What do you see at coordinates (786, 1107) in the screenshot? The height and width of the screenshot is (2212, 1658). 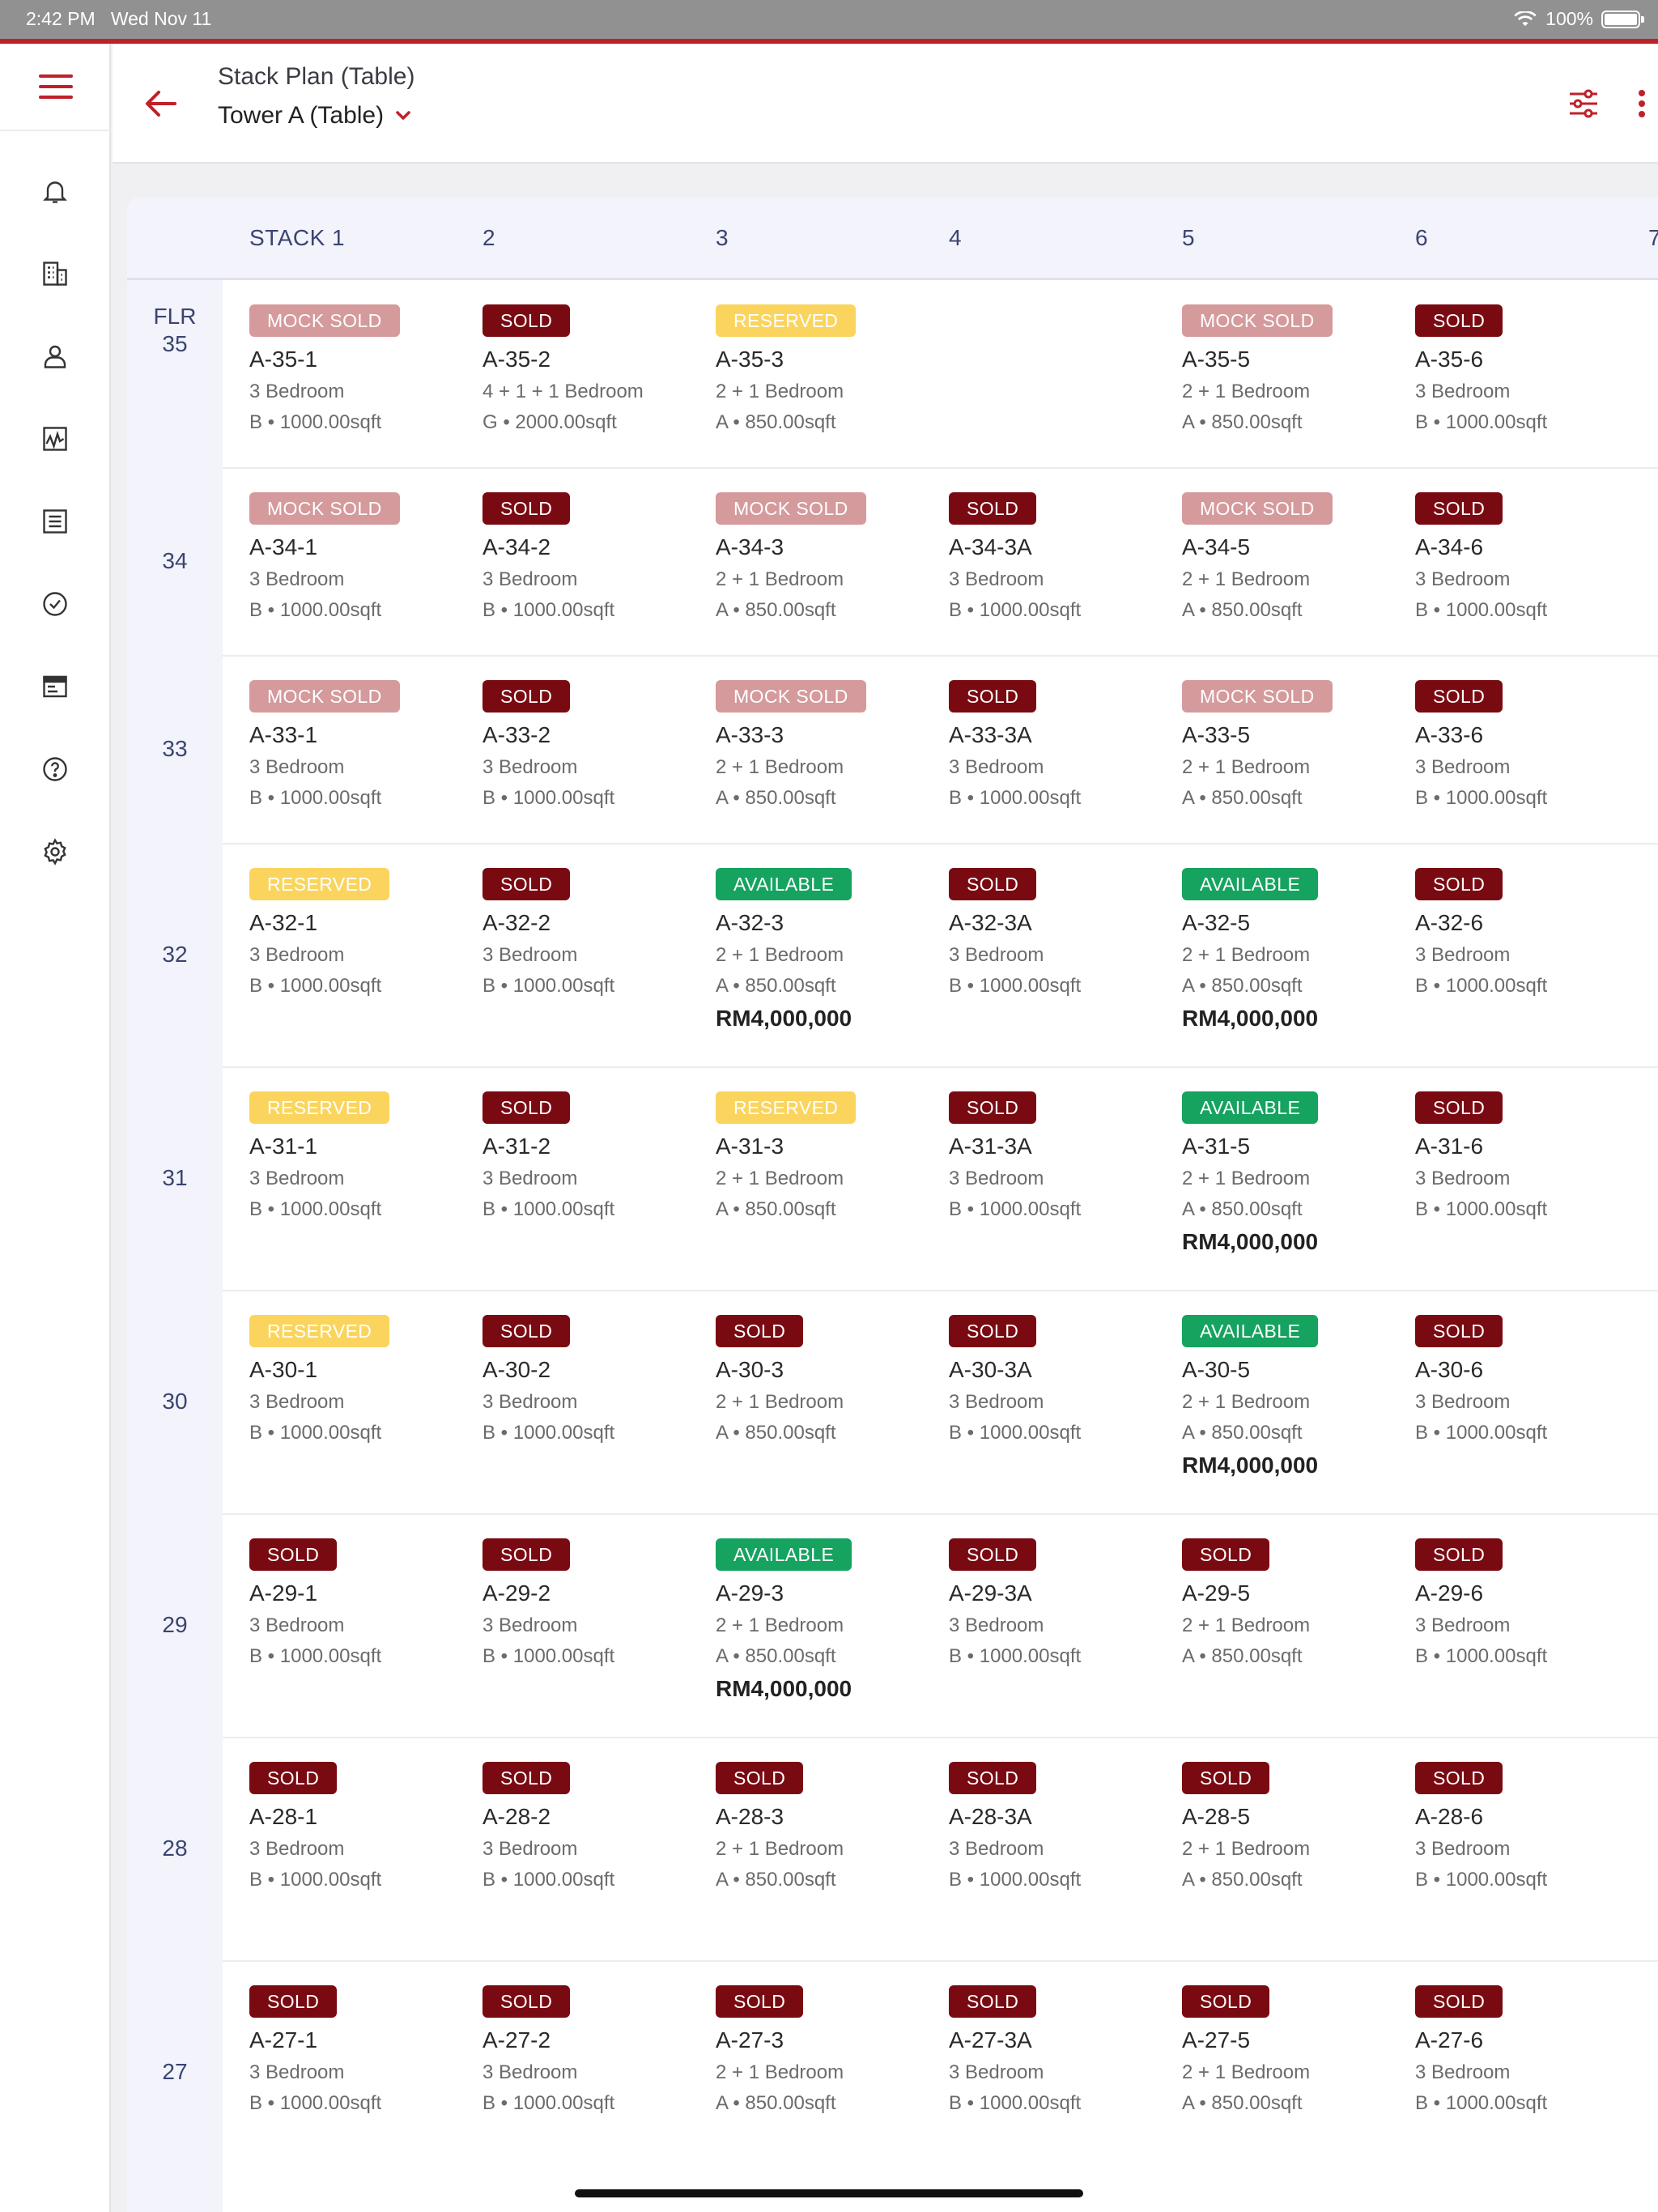 I see `status-badge: RESERVED` at bounding box center [786, 1107].